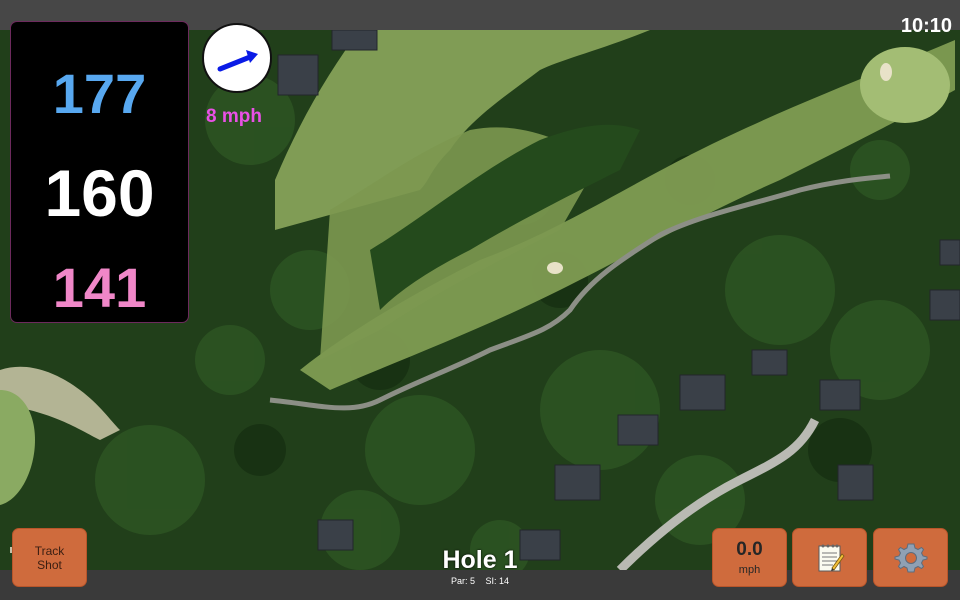 Image resolution: width=960 pixels, height=600 pixels. What do you see at coordinates (926, 26) in the screenshot?
I see `clock-time: 10:10` at bounding box center [926, 26].